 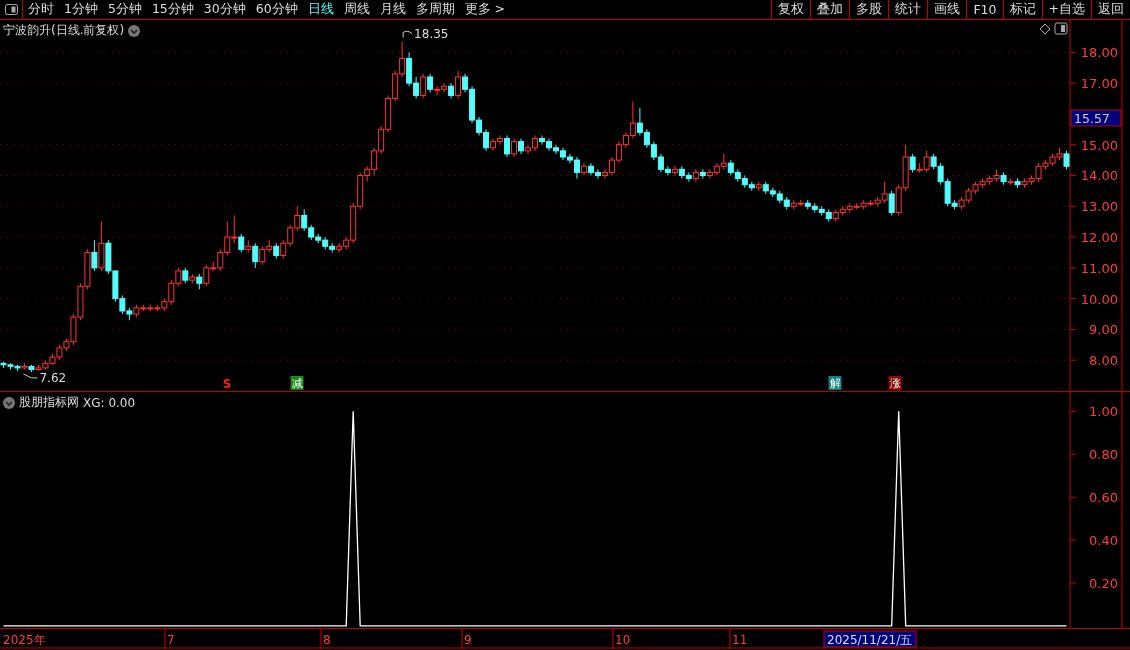 What do you see at coordinates (1096, 118) in the screenshot?
I see `price-tag: 15.57` at bounding box center [1096, 118].